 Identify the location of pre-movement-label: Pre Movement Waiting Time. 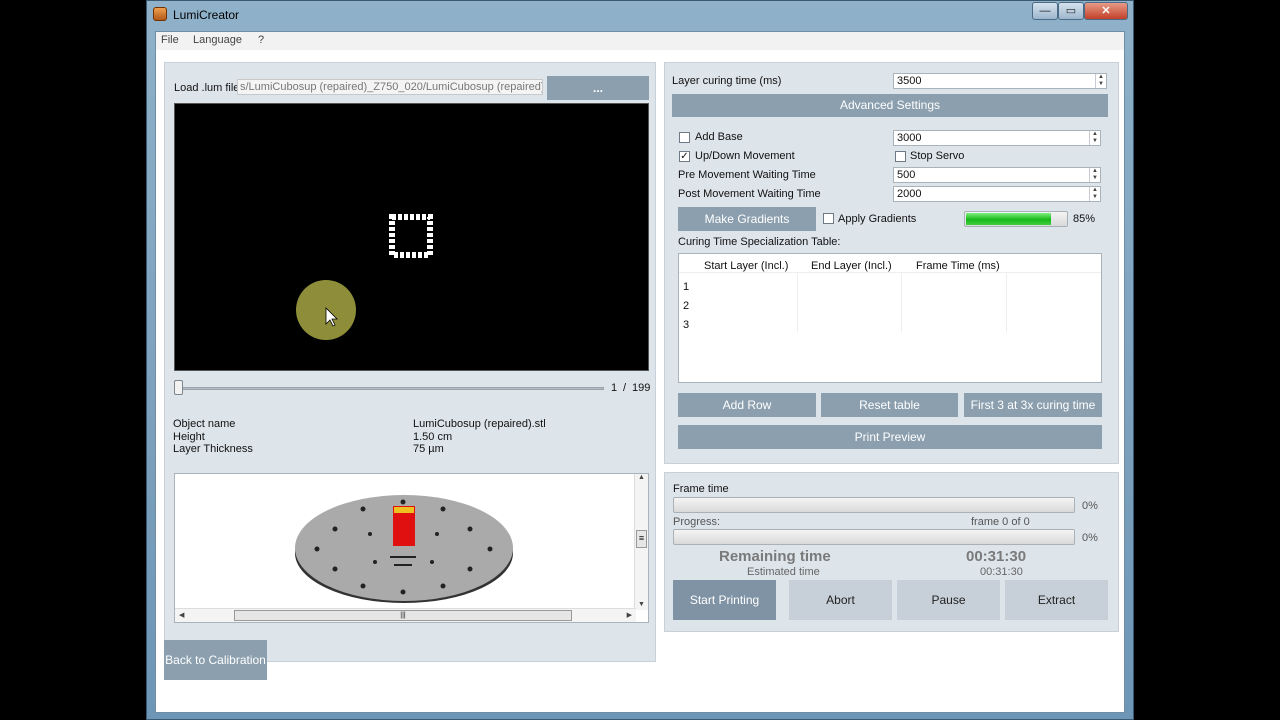
(747, 175).